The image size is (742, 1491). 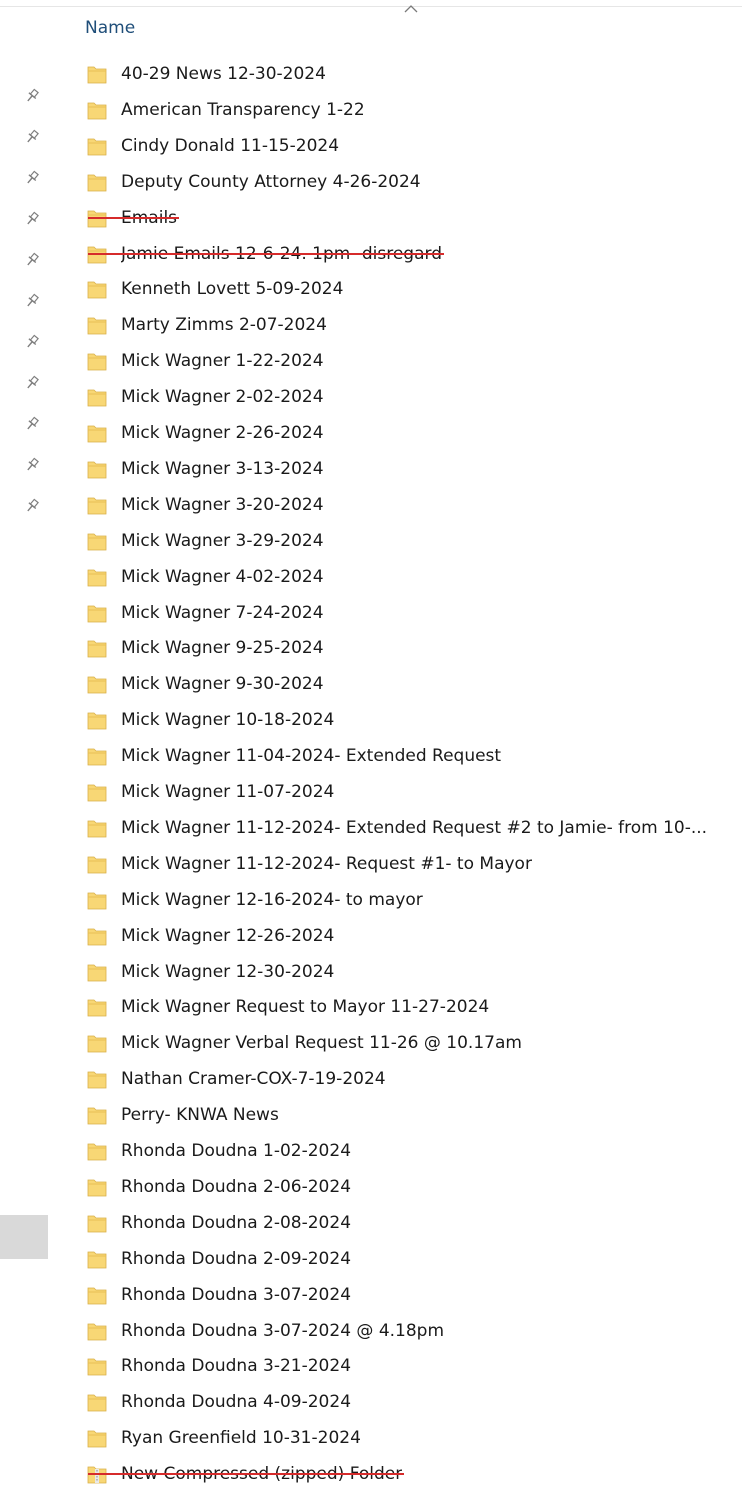 I want to click on file-name: Rhonda Doudna 3-07-2024 @ 4.18pm, so click(x=283, y=1330).